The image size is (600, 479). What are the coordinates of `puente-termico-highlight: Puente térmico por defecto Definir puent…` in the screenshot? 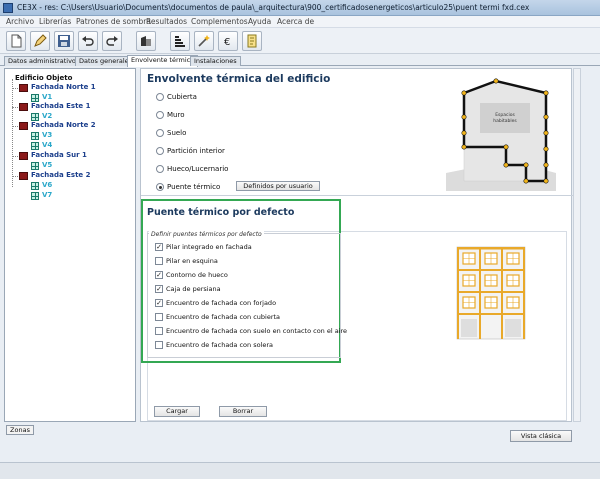 It's located at (244, 281).